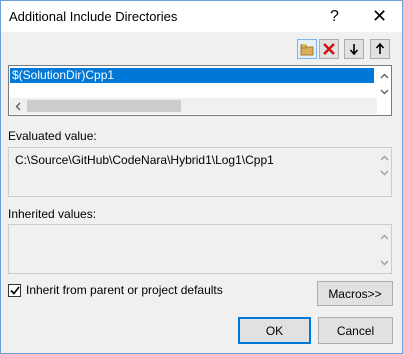 The width and height of the screenshot is (403, 354). I want to click on scroll-left-arrow, so click(18, 106).